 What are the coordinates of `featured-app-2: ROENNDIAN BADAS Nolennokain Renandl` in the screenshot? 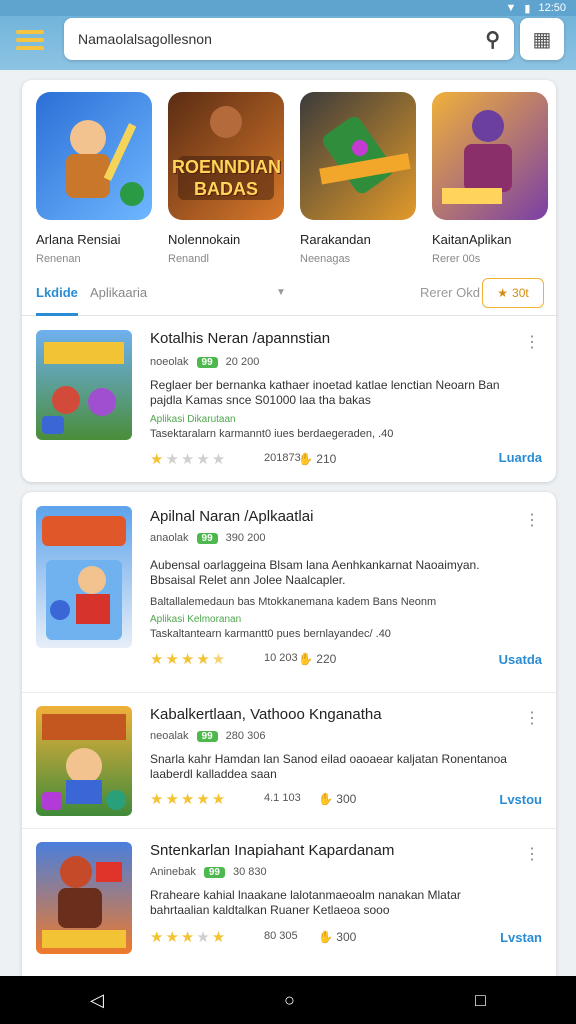 It's located at (226, 178).